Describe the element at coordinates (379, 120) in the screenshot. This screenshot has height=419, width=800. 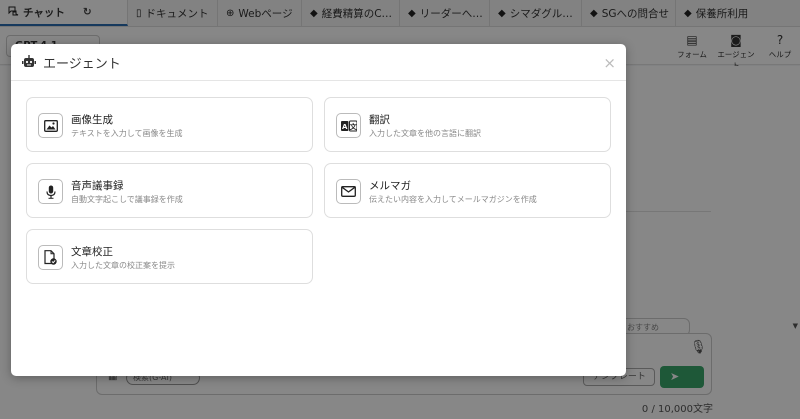
I see `card-title: 翻訳` at that location.